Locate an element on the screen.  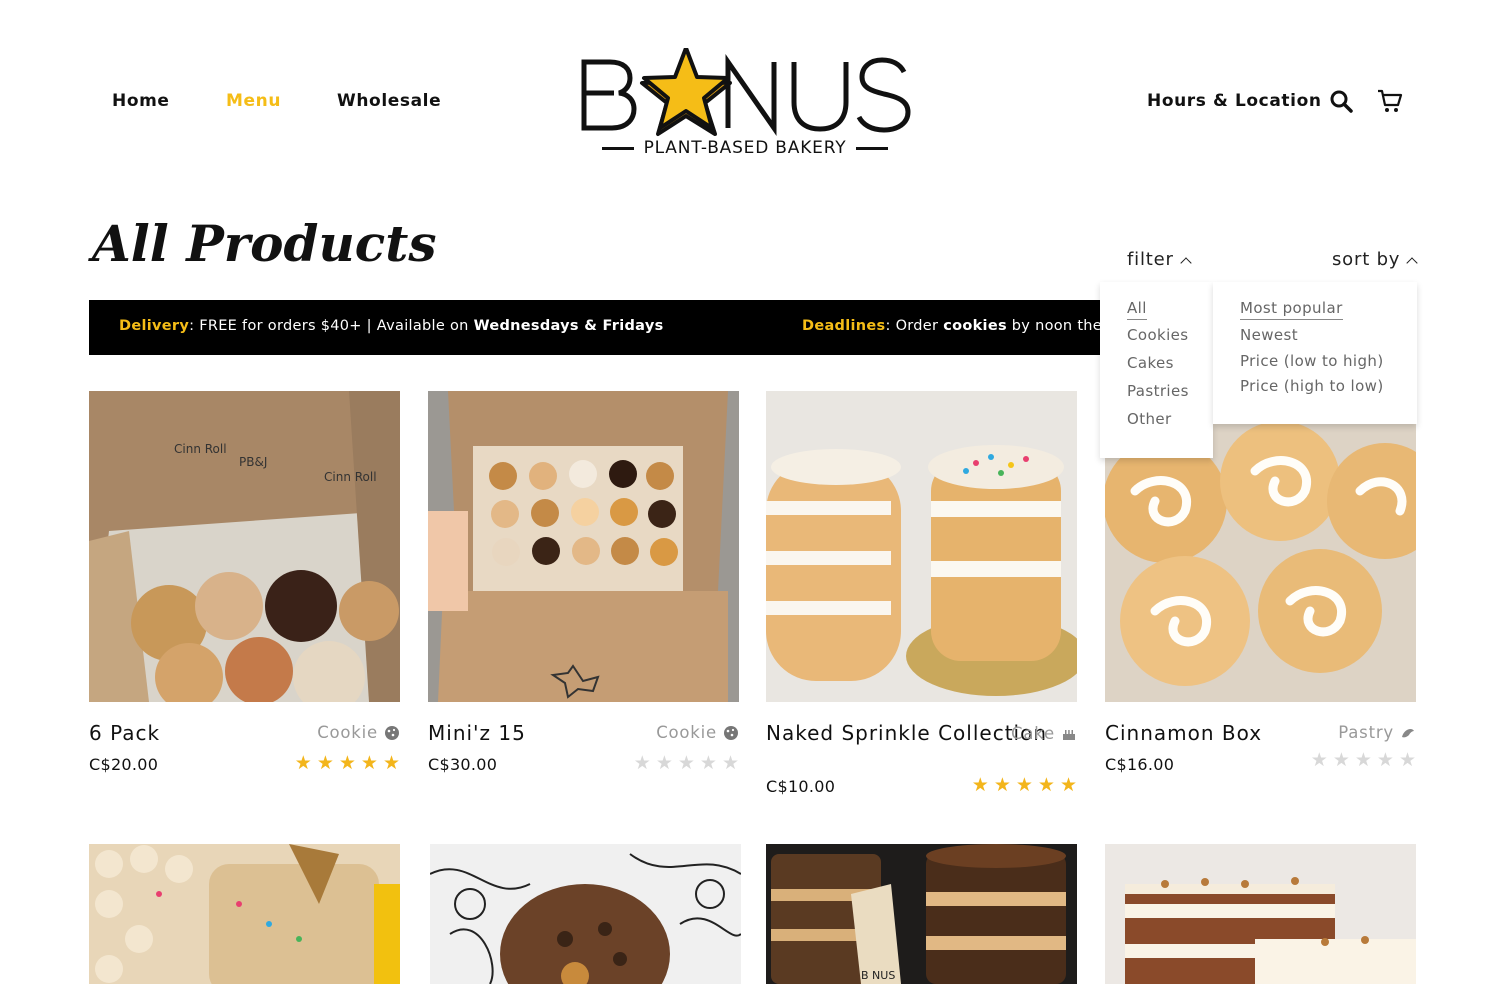
search-icon is located at coordinates (1341, 101).